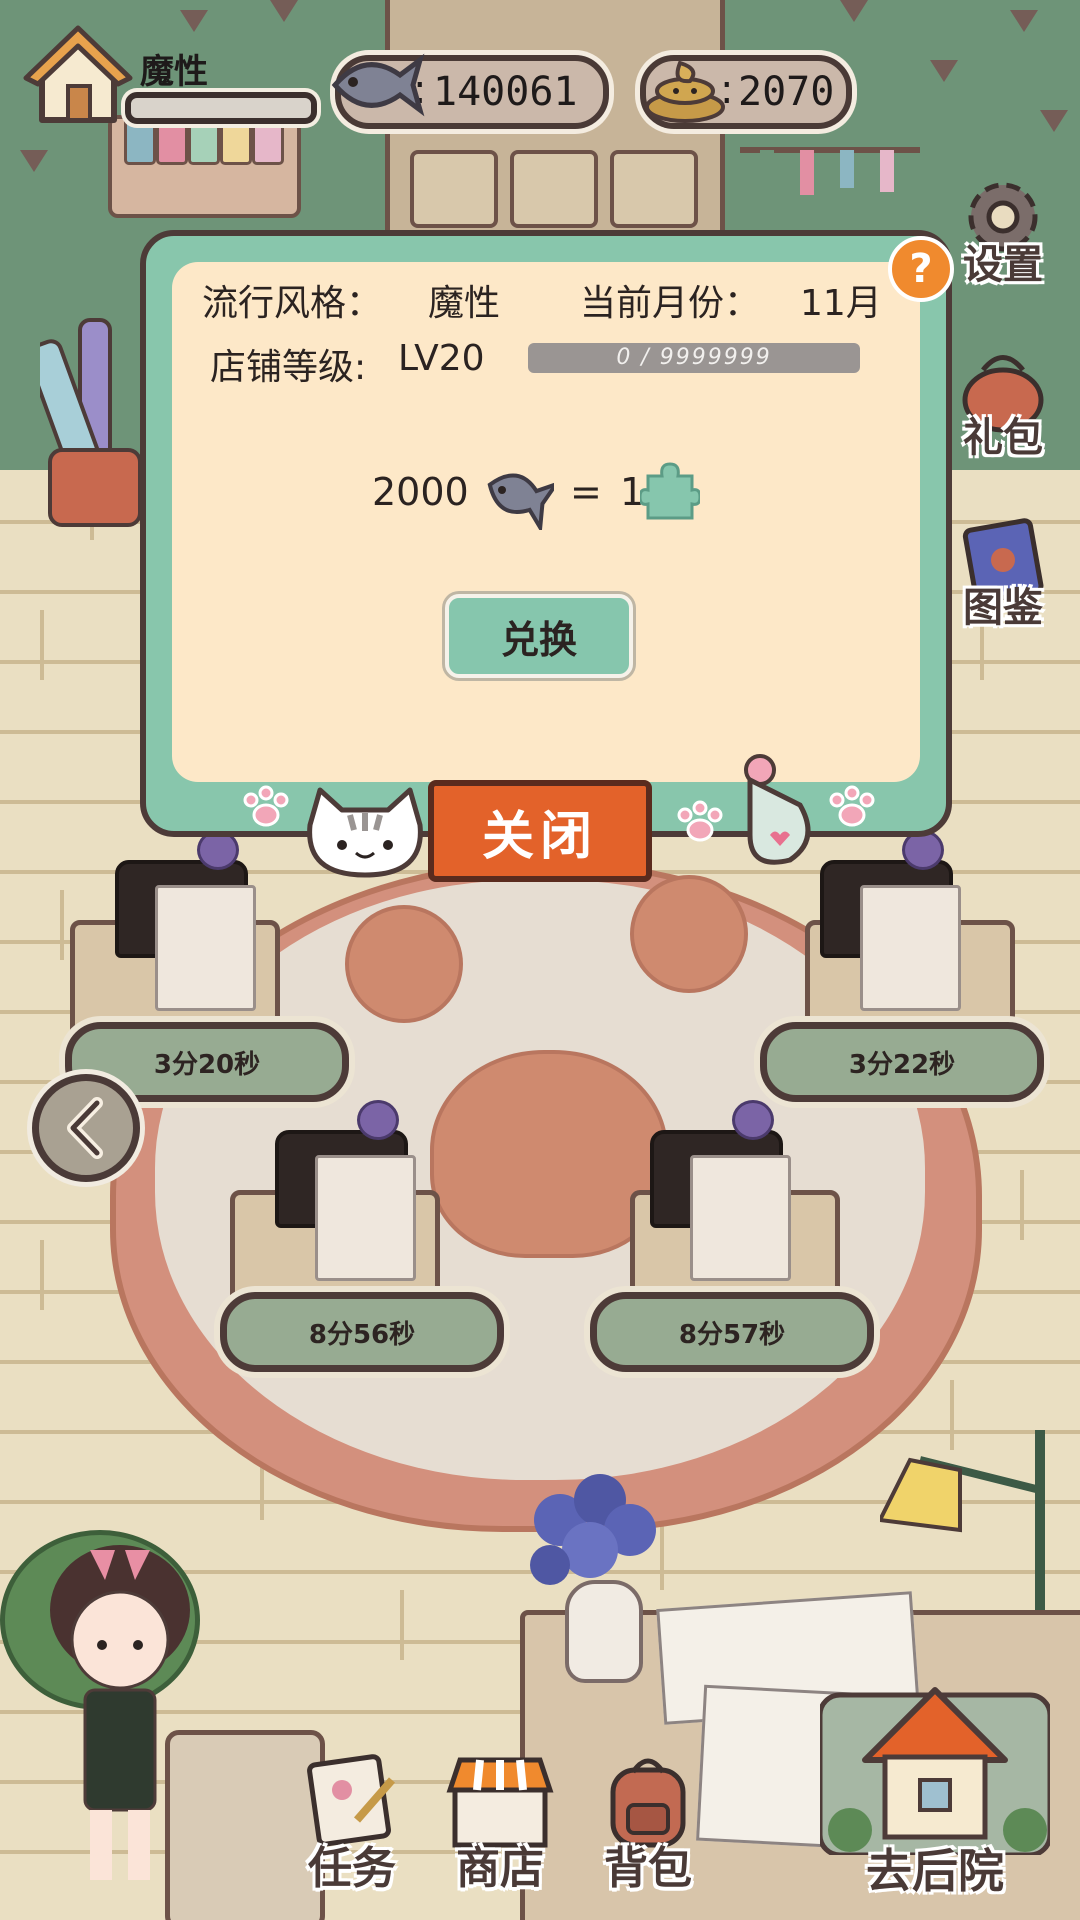  Describe the element at coordinates (841, 303) in the screenshot. I see `current-month-value: 11月` at that location.